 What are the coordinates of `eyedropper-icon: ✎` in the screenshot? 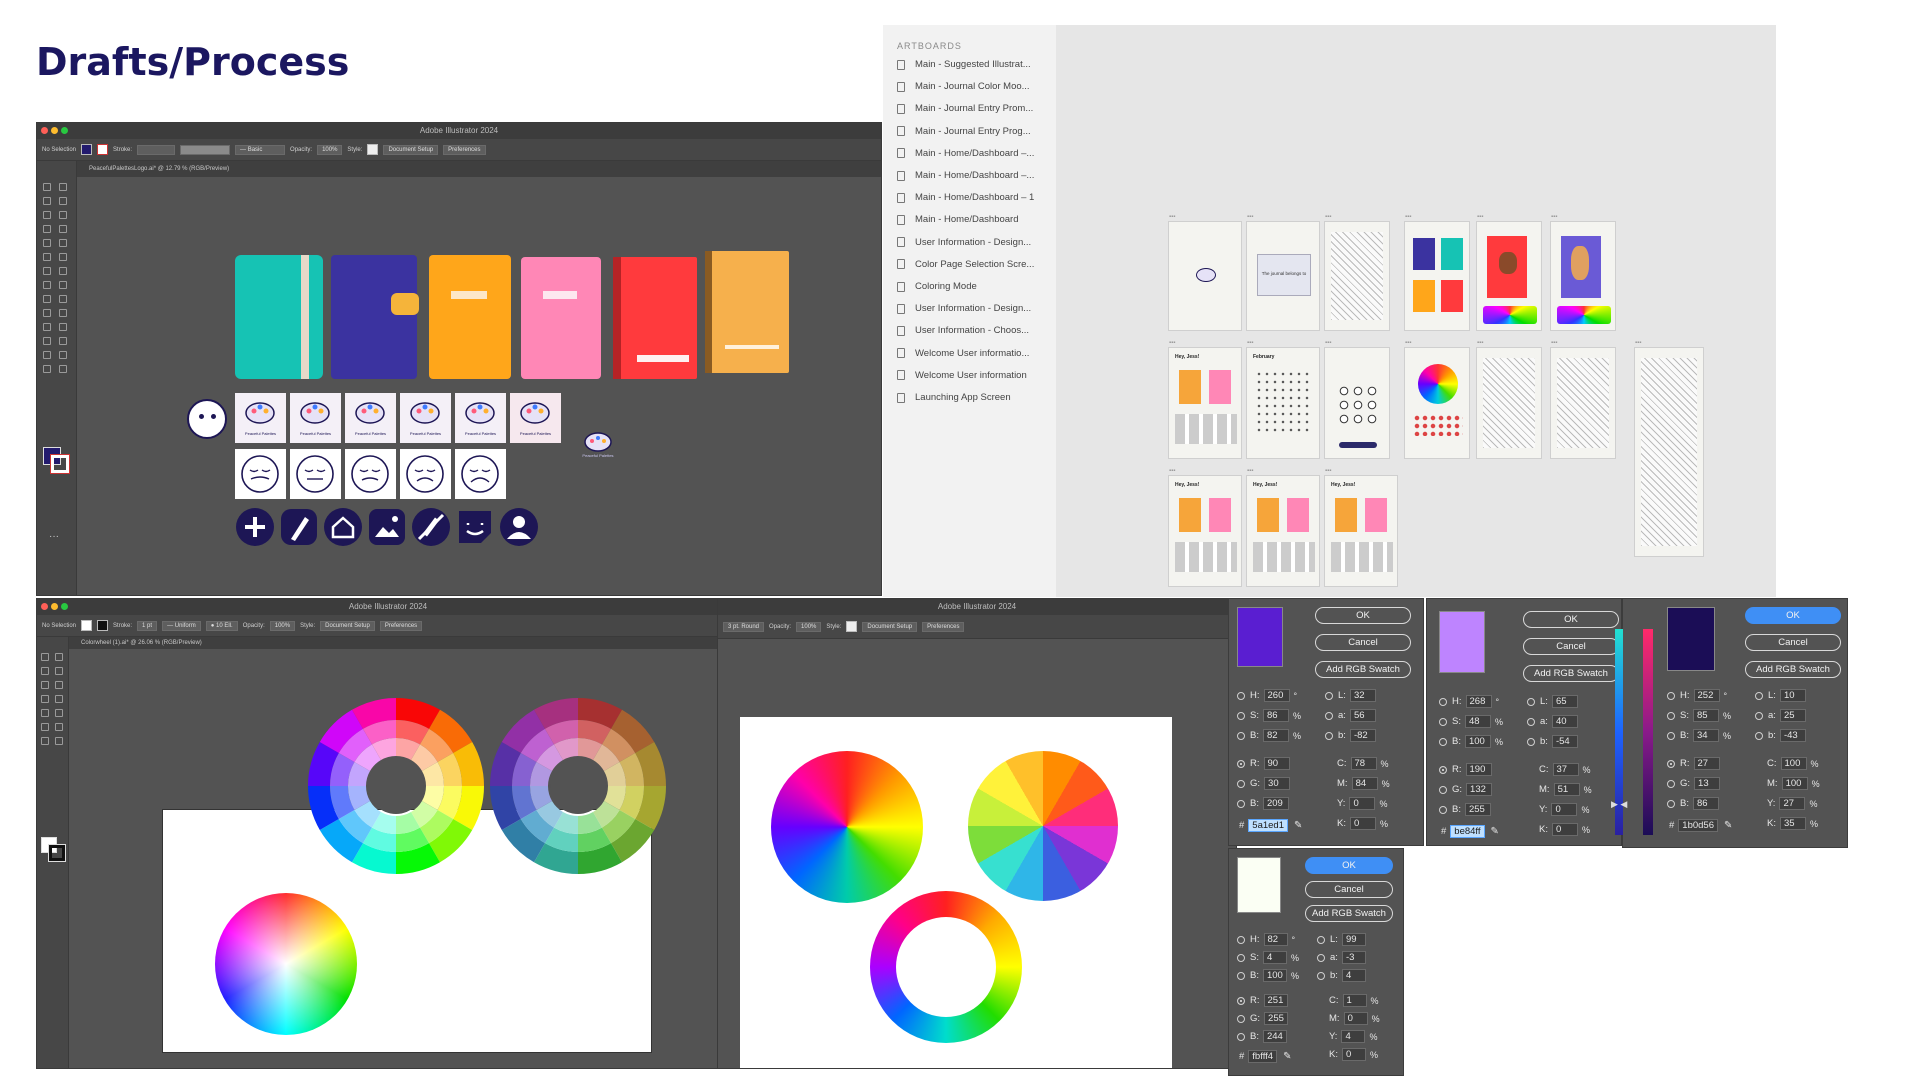 It's located at (1495, 831).